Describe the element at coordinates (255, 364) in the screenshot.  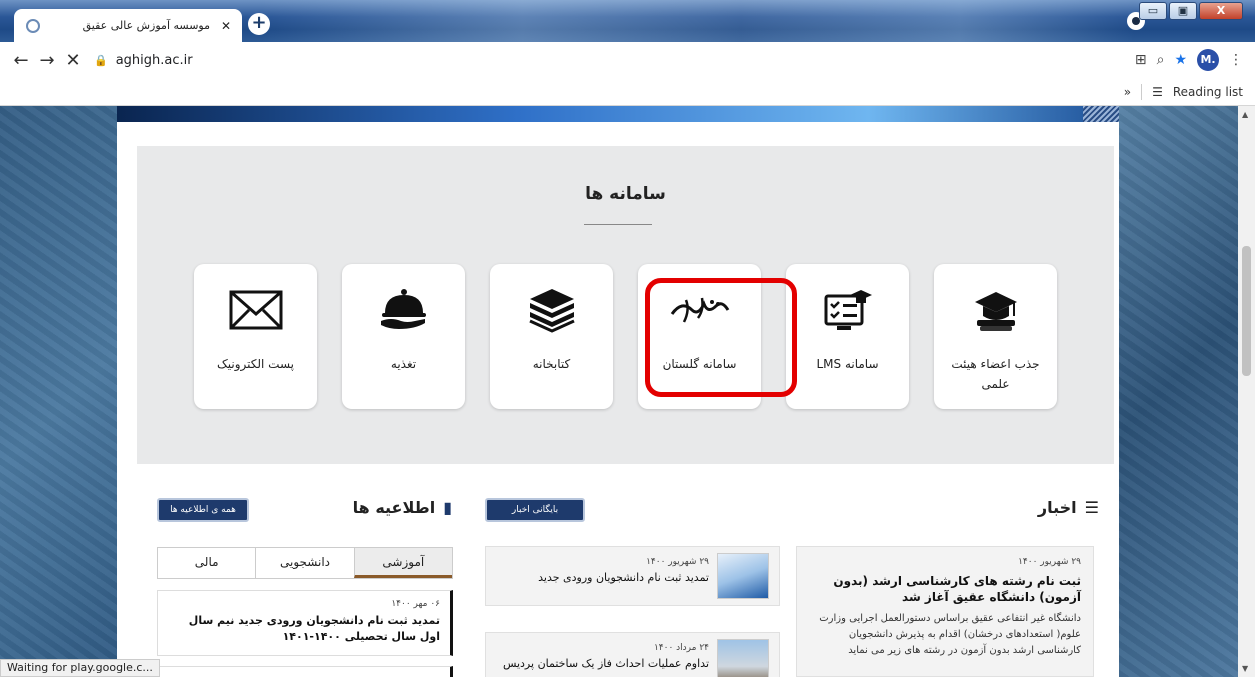
I see `card-label: پست الکترونیک` at that location.